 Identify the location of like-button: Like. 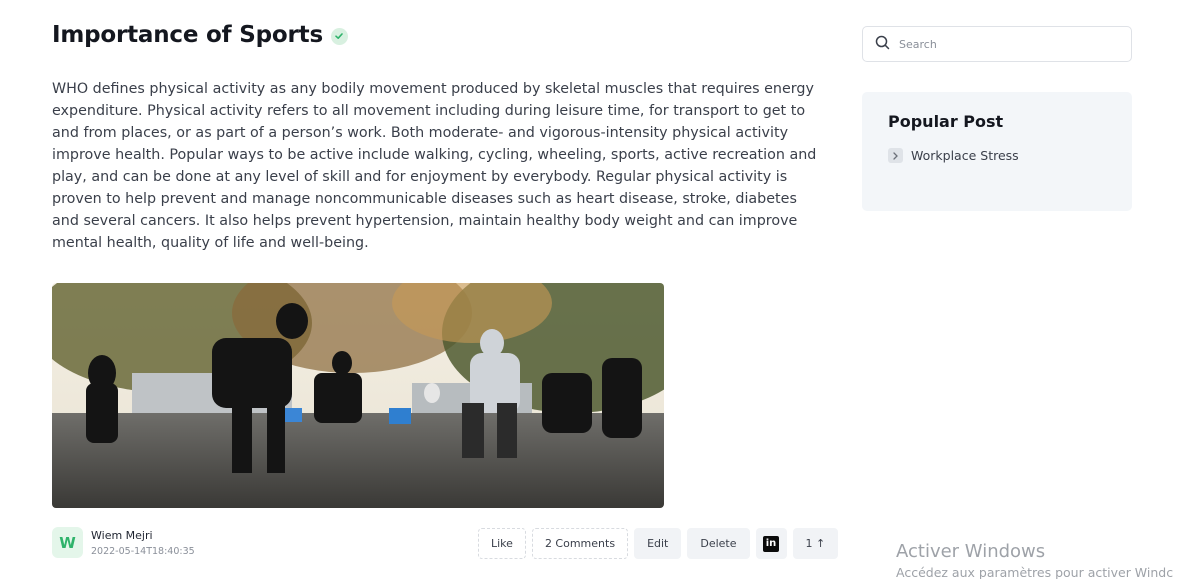
(502, 543).